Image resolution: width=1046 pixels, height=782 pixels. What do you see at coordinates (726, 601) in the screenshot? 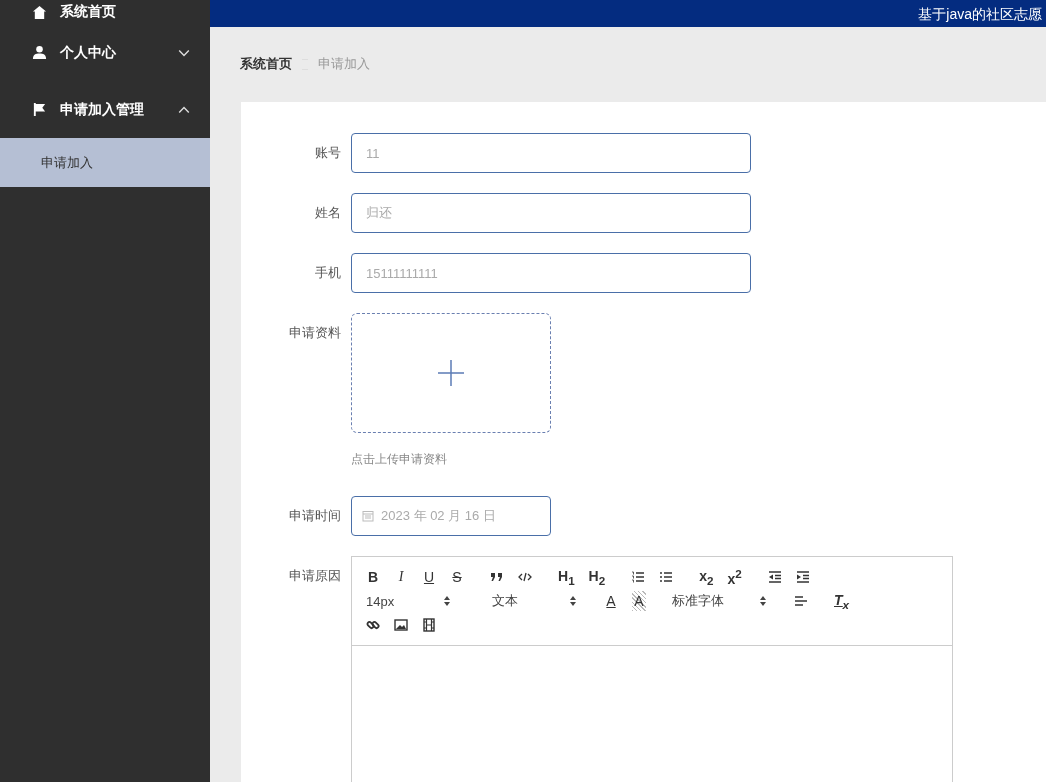
I see `font-select: 标准字体` at bounding box center [726, 601].